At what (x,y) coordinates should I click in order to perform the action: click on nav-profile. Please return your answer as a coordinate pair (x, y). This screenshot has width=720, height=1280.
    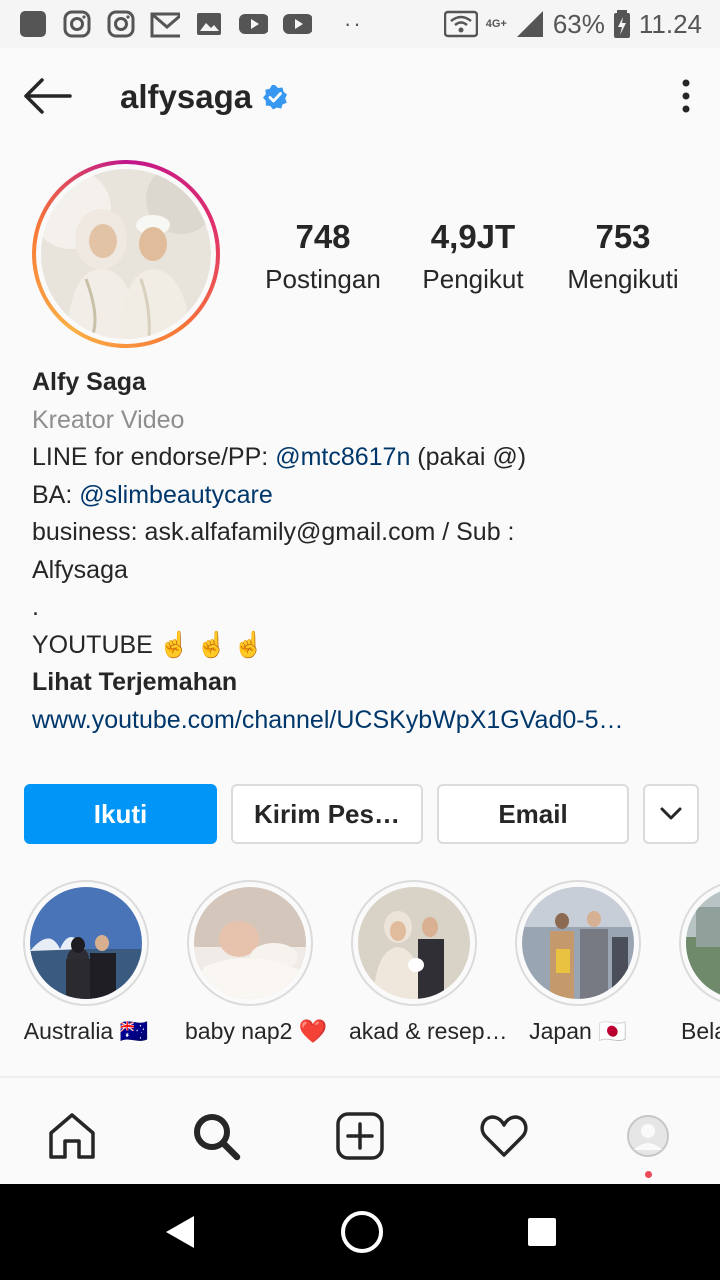
    Looking at the image, I should click on (648, 1142).